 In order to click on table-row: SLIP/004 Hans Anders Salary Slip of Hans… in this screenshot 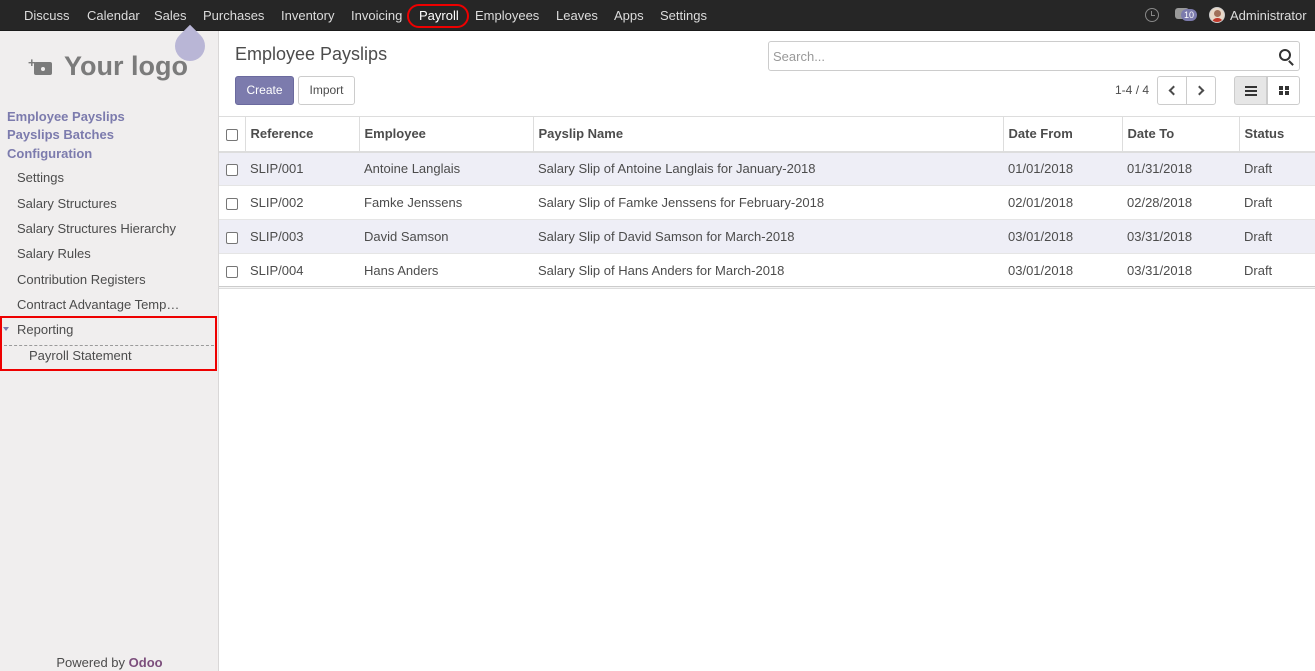, I will do `click(767, 271)`.